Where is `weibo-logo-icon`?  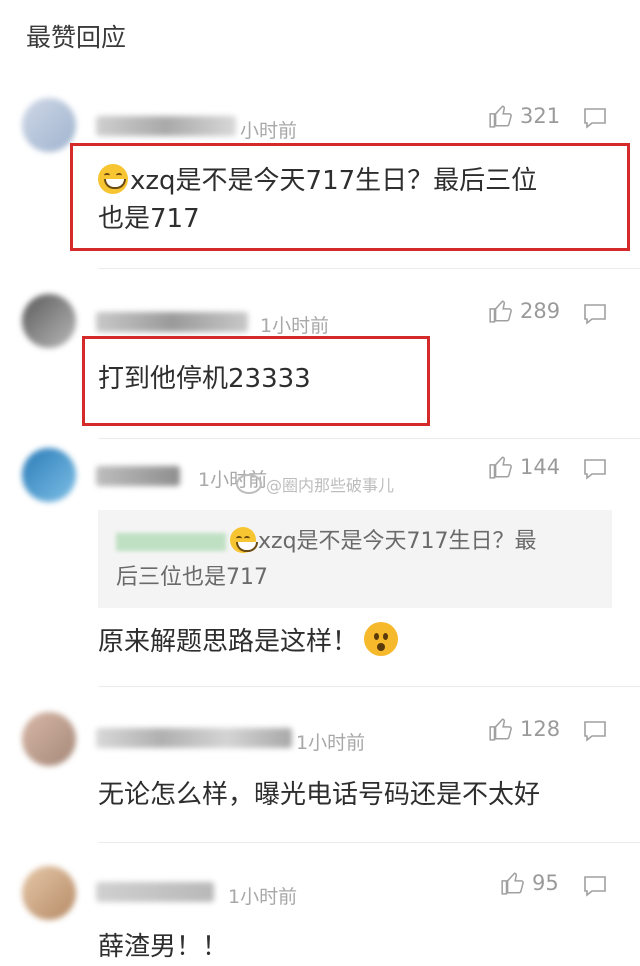
weibo-logo-icon is located at coordinates (249, 484).